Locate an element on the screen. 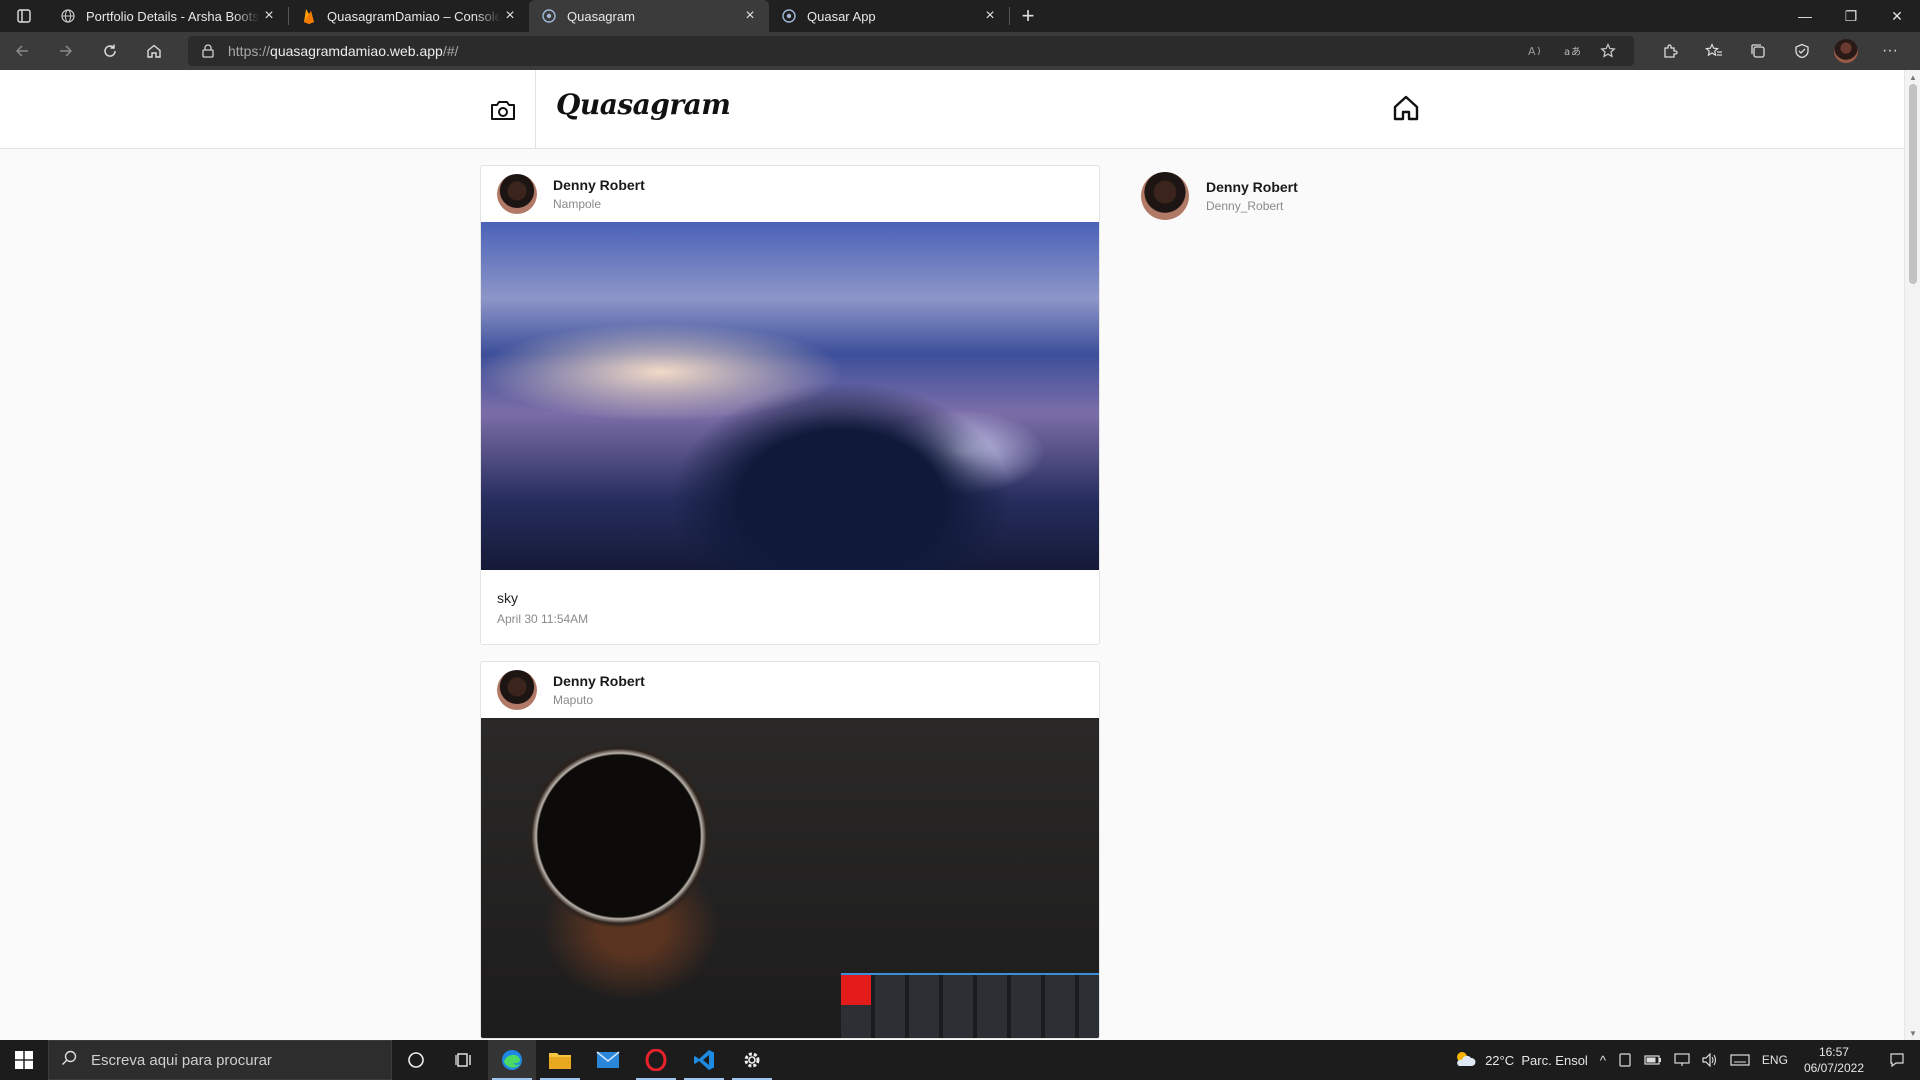 The height and width of the screenshot is (1080, 1920). vscode-icon is located at coordinates (704, 1060).